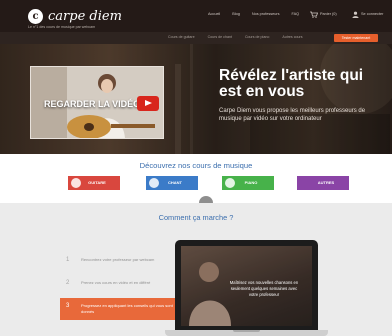 Image resolution: width=392 pixels, height=336 pixels. Describe the element at coordinates (68, 283) in the screenshot. I see `step-number: 2` at that location.